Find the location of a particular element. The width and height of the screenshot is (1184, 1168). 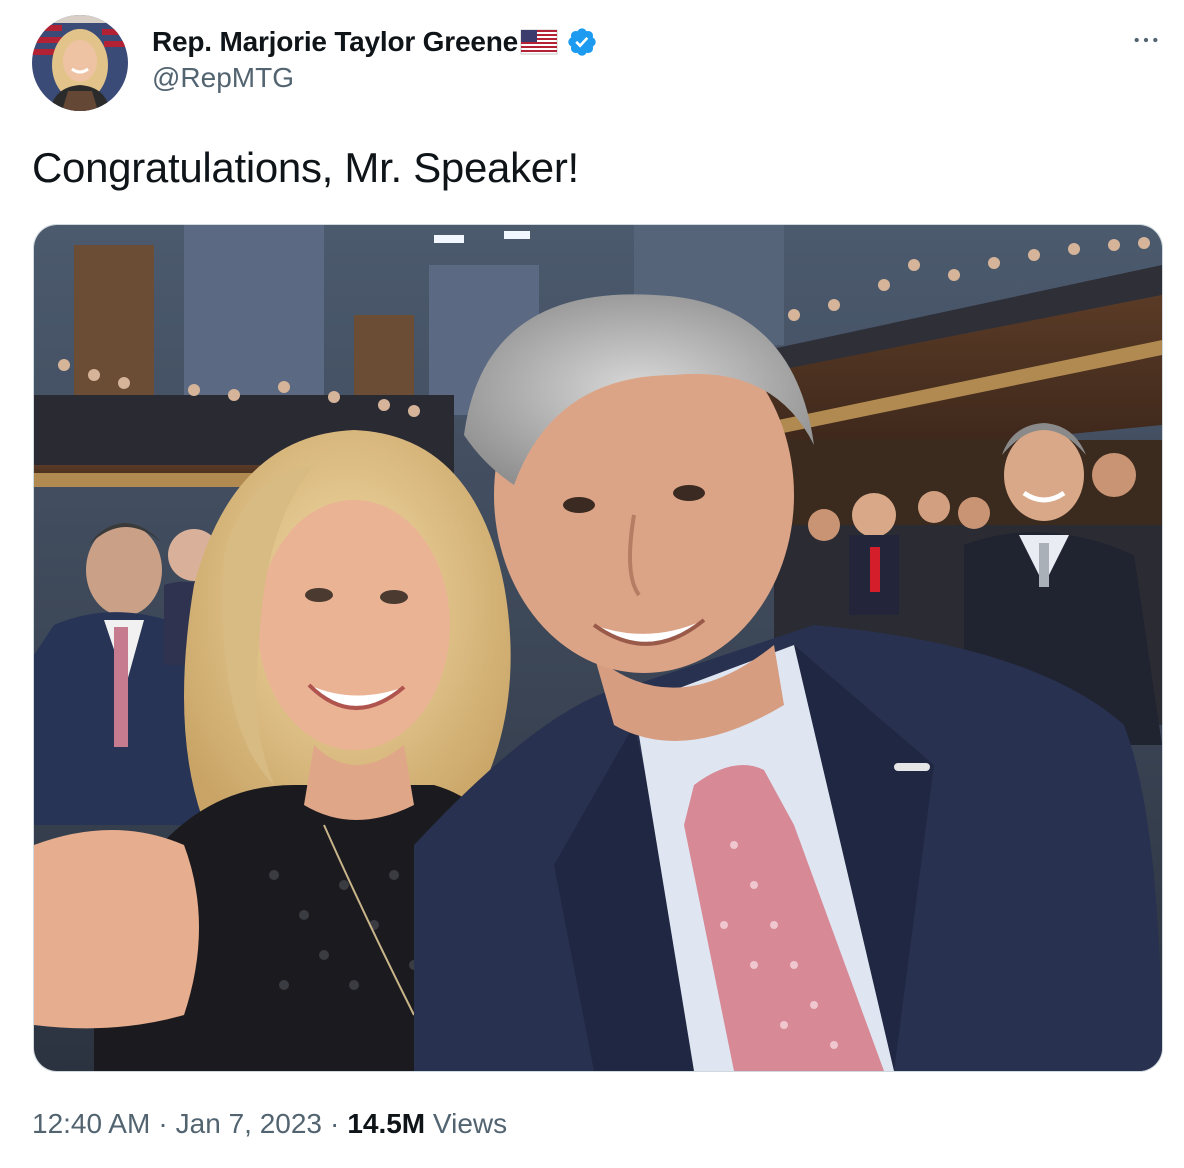

author-name-row: Rep. Marjorie Taylor Greene is located at coordinates (375, 42).